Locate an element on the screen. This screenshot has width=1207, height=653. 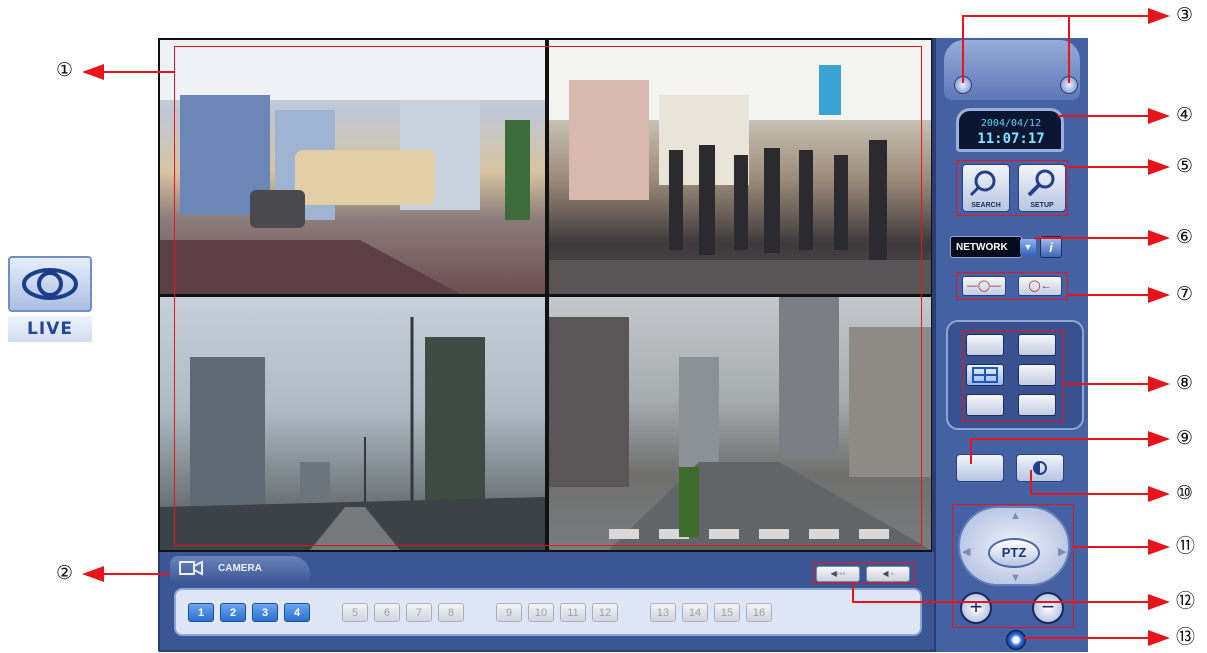
annotation-box-connect is located at coordinates (1012, 286).